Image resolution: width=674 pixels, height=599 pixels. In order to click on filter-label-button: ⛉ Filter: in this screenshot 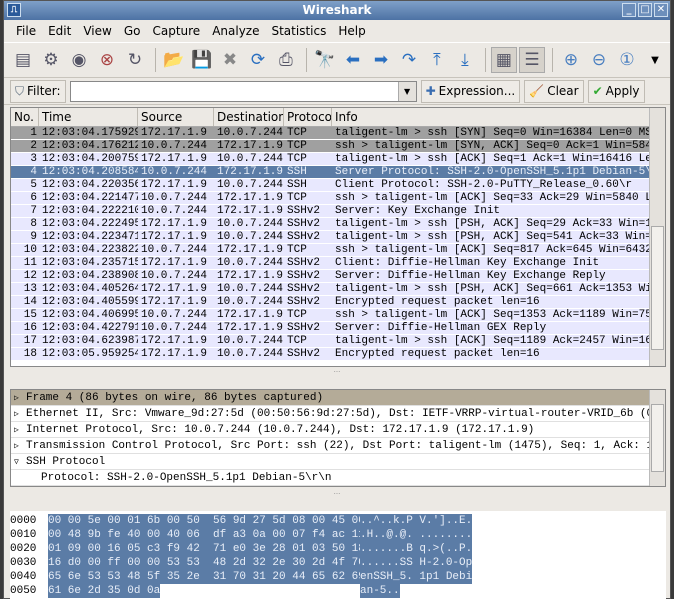, I will do `click(38, 91)`.